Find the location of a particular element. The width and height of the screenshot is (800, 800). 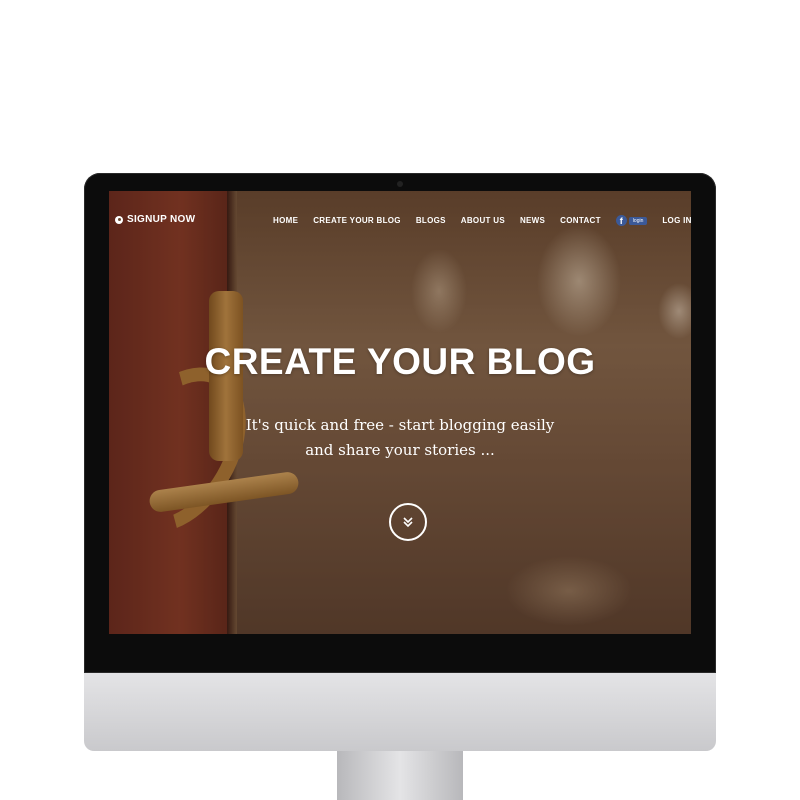

nav-about-us: ABOUT US is located at coordinates (483, 220).